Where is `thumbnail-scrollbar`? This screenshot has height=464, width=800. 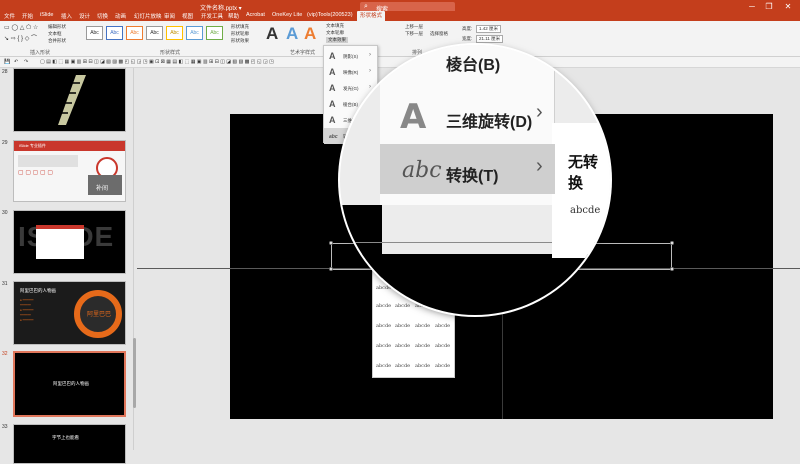 thumbnail-scrollbar is located at coordinates (134, 373).